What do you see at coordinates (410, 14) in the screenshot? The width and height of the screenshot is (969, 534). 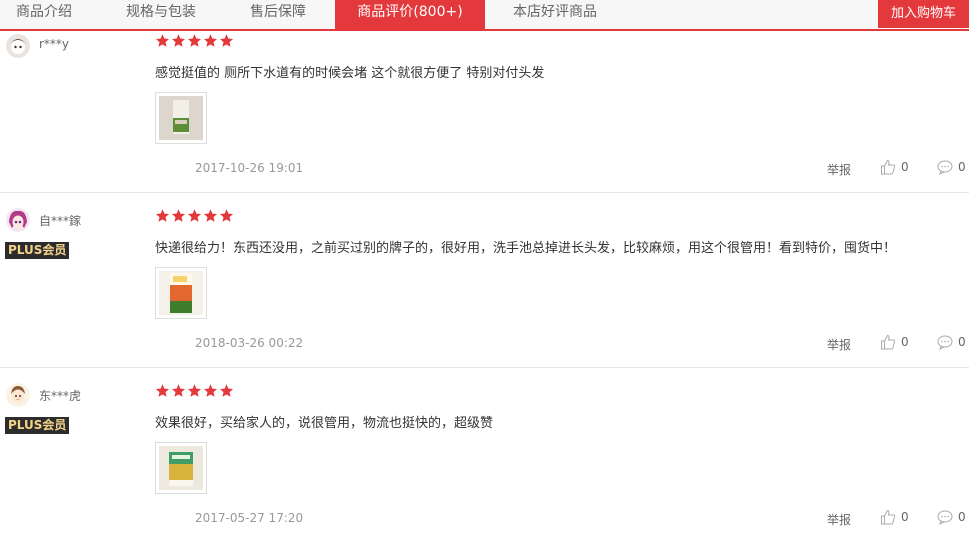 I see `tab-product-reviews: 商品评价(800+)` at bounding box center [410, 14].